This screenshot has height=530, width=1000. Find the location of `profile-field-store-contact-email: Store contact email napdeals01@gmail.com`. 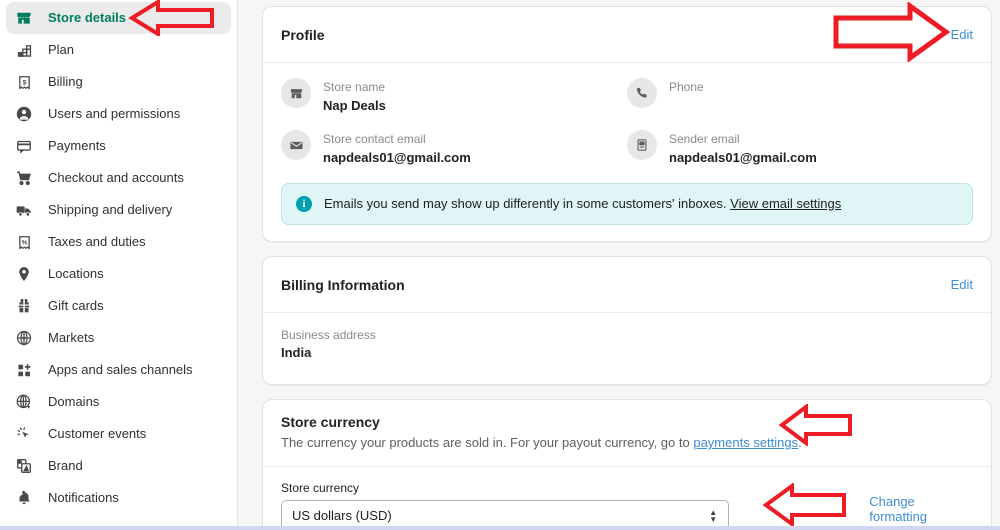

profile-field-store-contact-email: Store contact email napdeals01@gmail.com is located at coordinates (454, 148).